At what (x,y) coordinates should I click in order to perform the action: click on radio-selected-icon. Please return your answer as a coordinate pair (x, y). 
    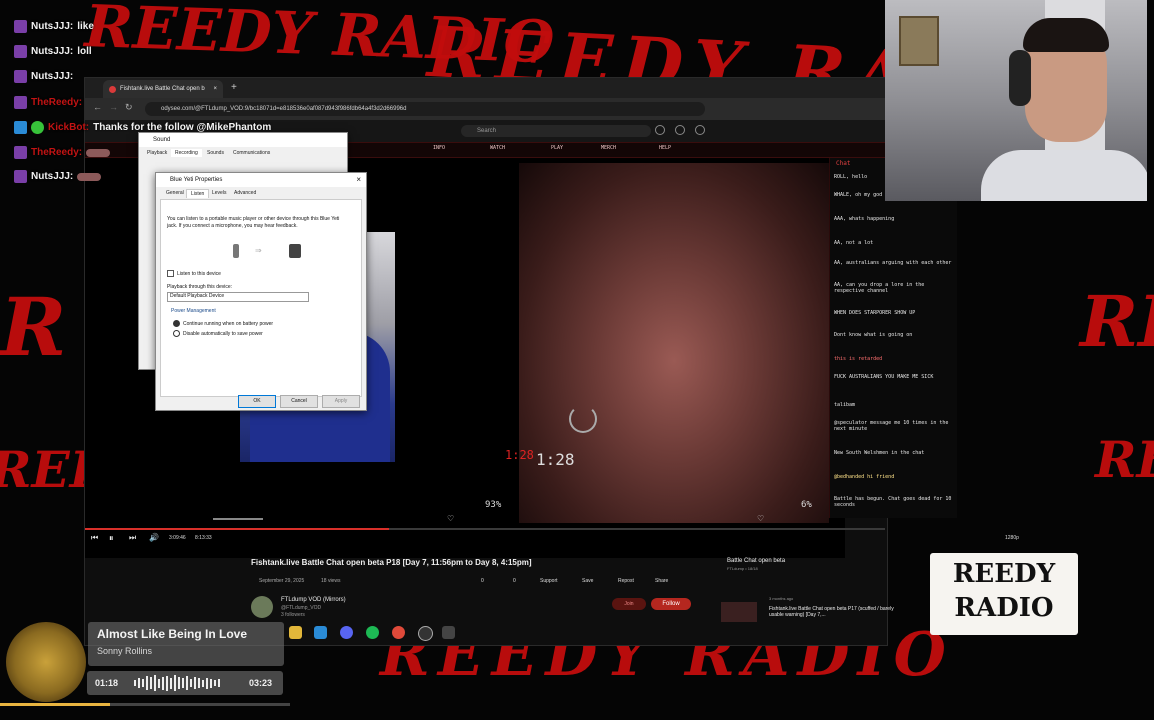
    Looking at the image, I should click on (176, 323).